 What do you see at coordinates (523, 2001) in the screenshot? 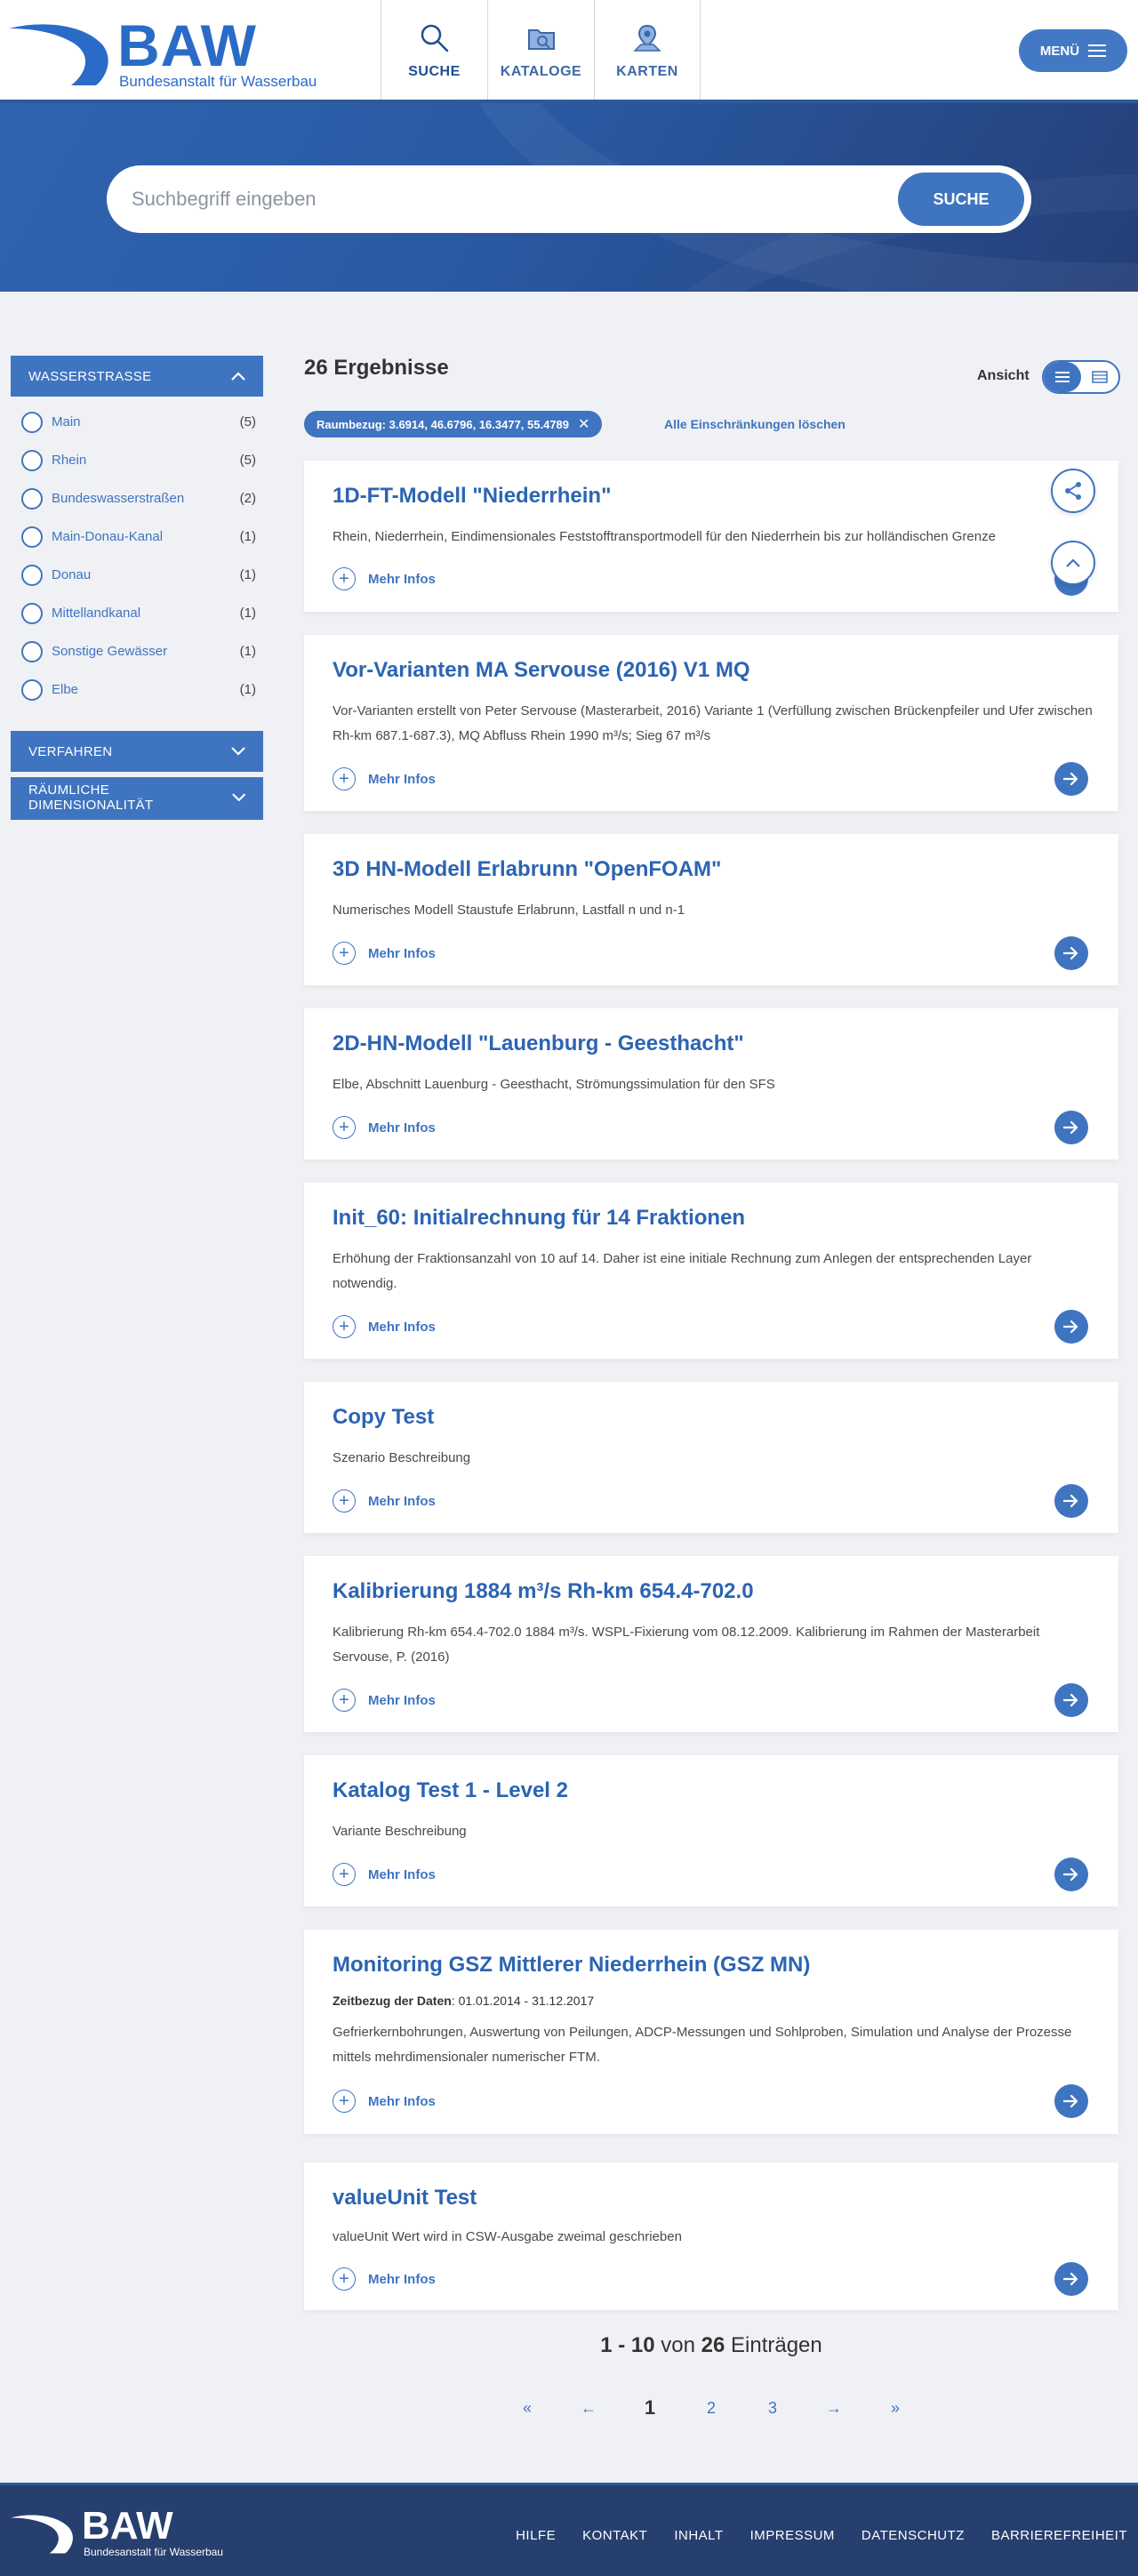
I see `result-meta-value: : 01.01.2014 - 31.12.2017` at bounding box center [523, 2001].